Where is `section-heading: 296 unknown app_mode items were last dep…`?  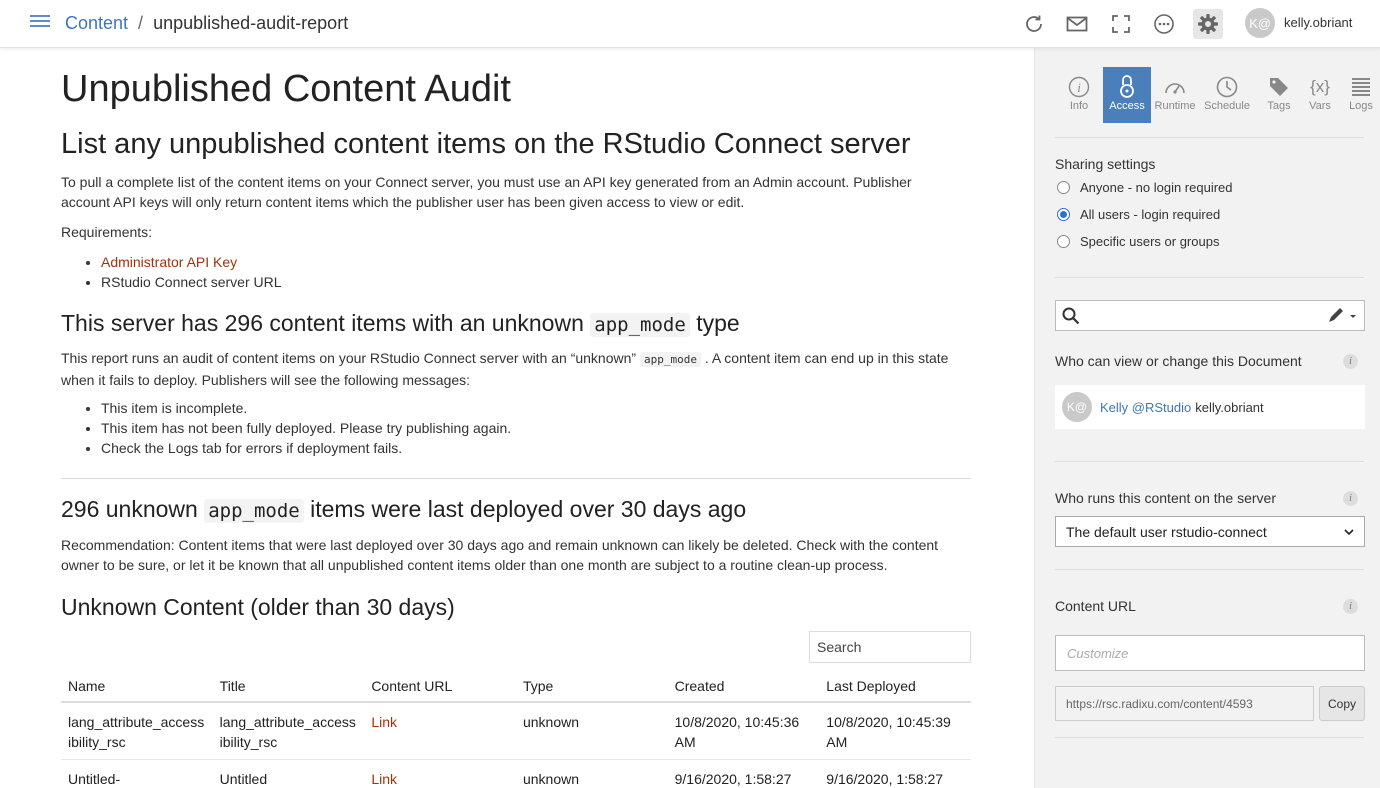
section-heading: 296 unknown app_mode items were last dep… is located at coordinates (404, 509).